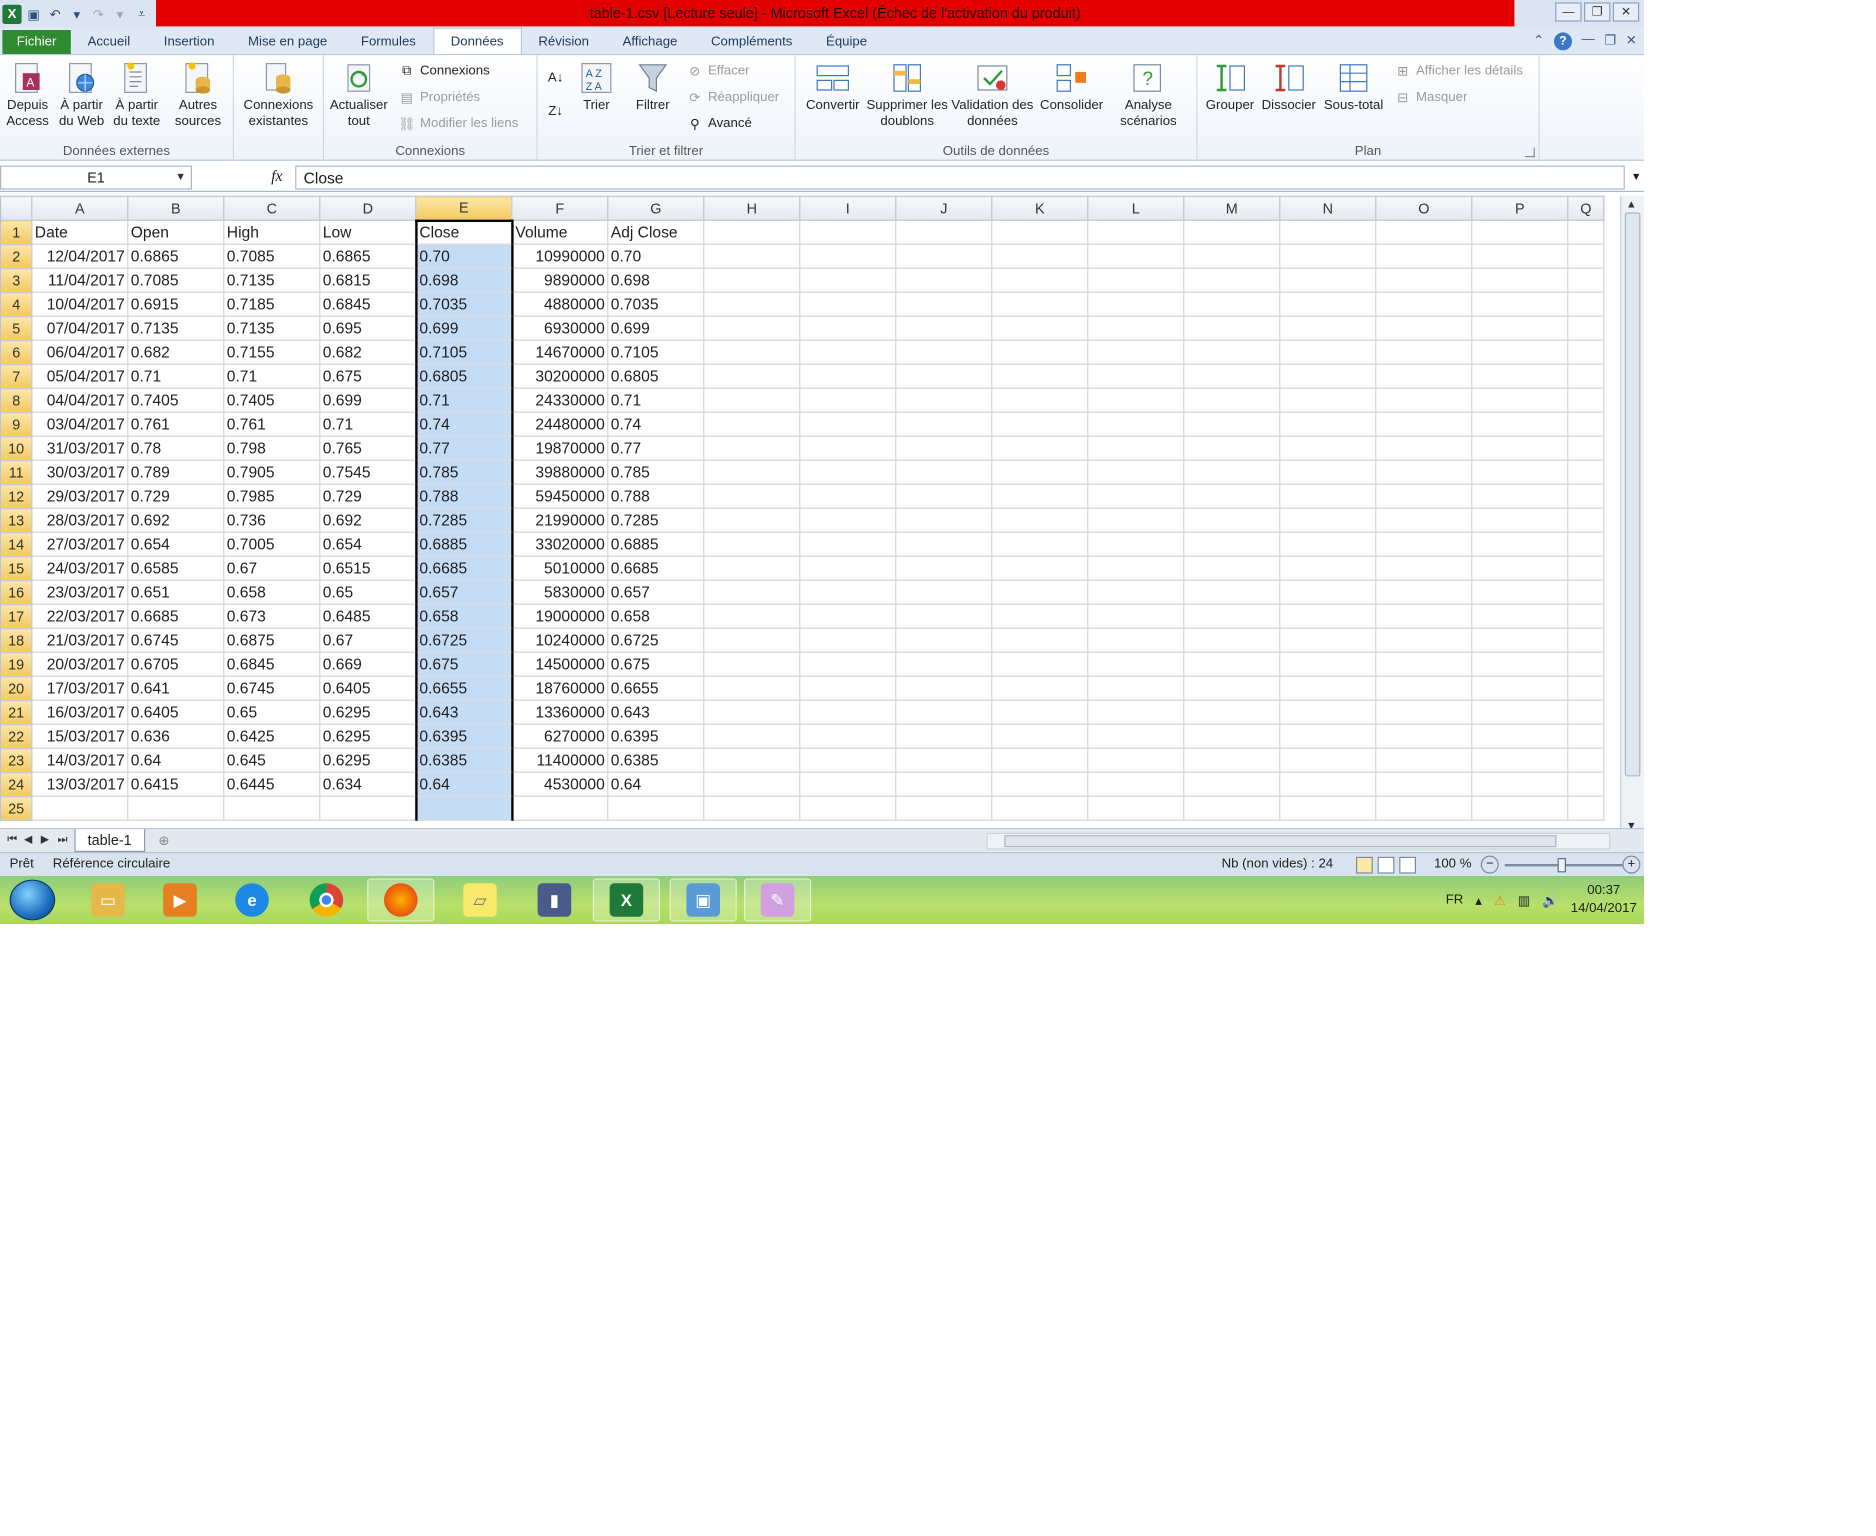 The width and height of the screenshot is (1876, 1536). I want to click on cell-b8: 0.7405, so click(176, 400).